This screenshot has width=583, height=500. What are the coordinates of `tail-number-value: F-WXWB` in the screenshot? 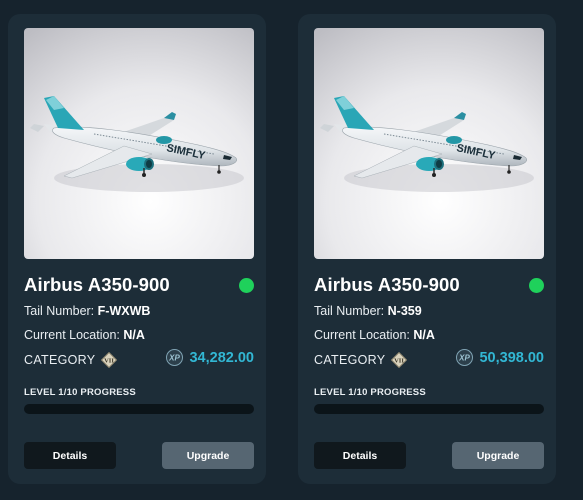 It's located at (124, 311).